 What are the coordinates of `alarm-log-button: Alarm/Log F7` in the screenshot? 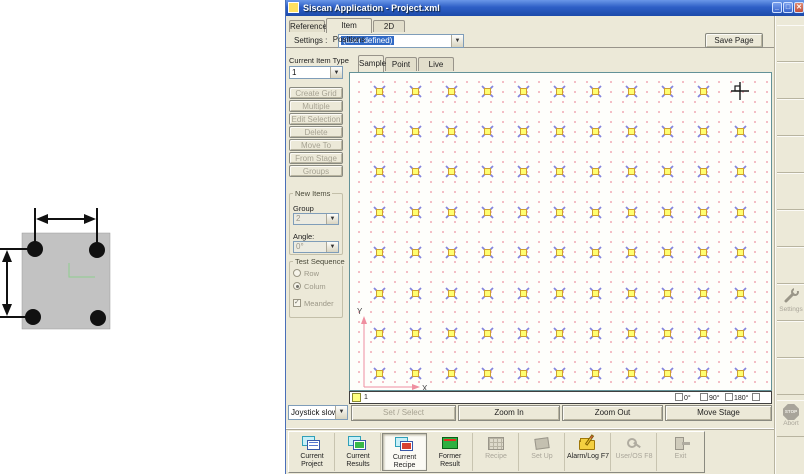 It's located at (588, 452).